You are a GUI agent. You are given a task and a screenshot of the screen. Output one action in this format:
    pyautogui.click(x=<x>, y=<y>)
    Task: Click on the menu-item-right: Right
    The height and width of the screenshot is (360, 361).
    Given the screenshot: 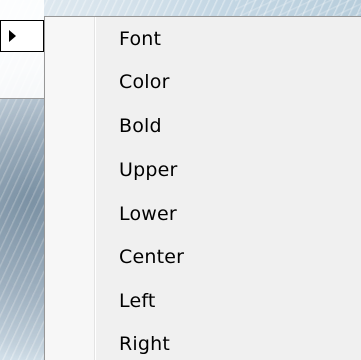 What is the action you would take?
    pyautogui.click(x=203, y=342)
    